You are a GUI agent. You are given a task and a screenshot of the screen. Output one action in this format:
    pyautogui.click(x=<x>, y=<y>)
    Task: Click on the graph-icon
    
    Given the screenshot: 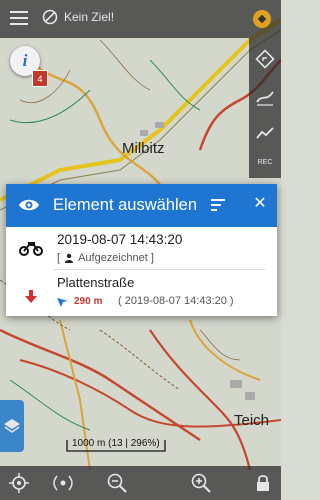 What is the action you would take?
    pyautogui.click(x=265, y=133)
    